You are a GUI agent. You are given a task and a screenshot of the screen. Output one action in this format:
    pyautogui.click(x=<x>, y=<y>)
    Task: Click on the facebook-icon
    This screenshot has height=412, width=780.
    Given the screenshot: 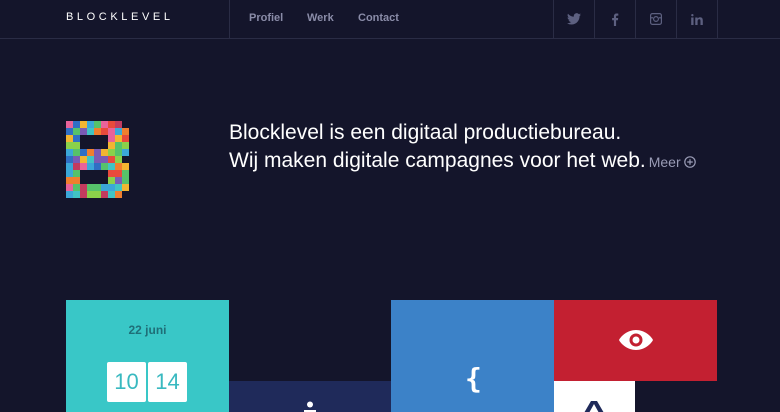 What is the action you would take?
    pyautogui.click(x=615, y=19)
    